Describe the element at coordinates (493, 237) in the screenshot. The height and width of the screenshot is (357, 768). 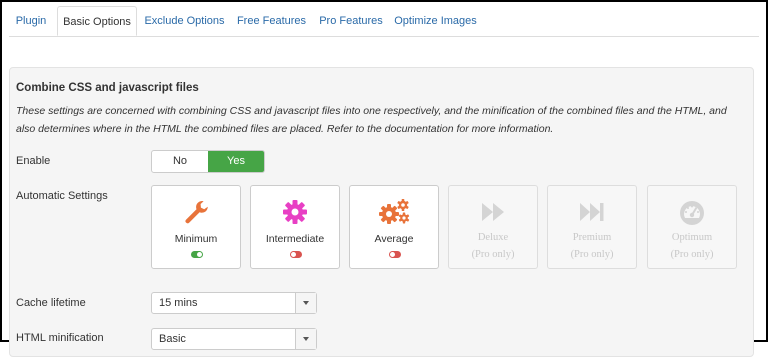
I see `preset-name: Deluxe` at that location.